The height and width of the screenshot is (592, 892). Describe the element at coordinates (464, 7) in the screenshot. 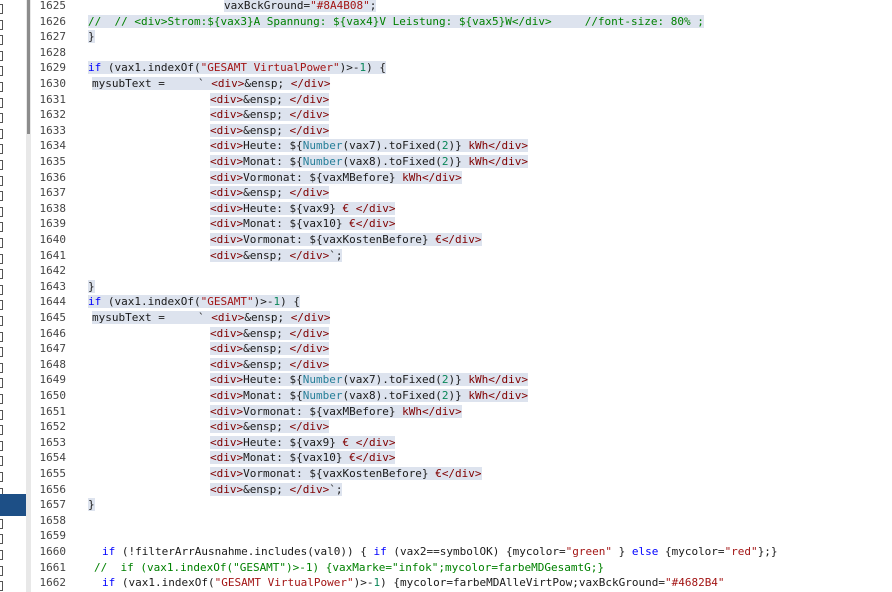

I see `code-line: 1625 vaxBckGround="#8A4B08";` at that location.